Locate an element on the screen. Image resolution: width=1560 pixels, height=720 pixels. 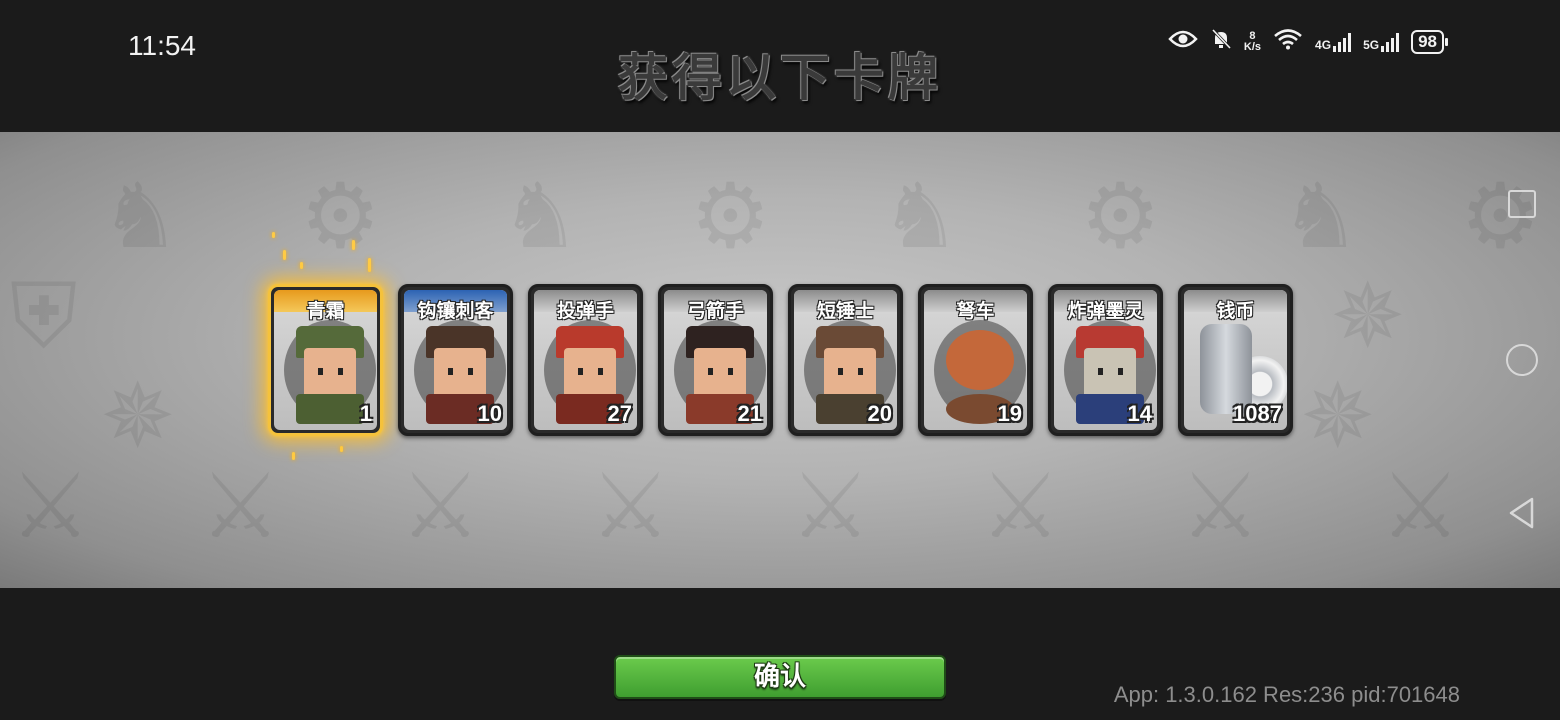
character-body is located at coordinates (330, 409).